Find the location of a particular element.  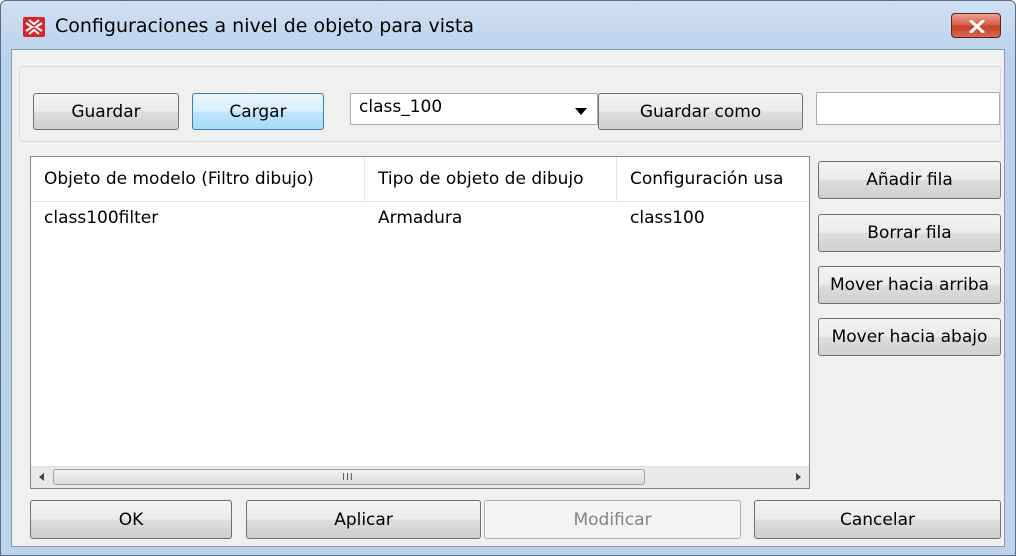

cancel-button: Cancelar is located at coordinates (877, 519).